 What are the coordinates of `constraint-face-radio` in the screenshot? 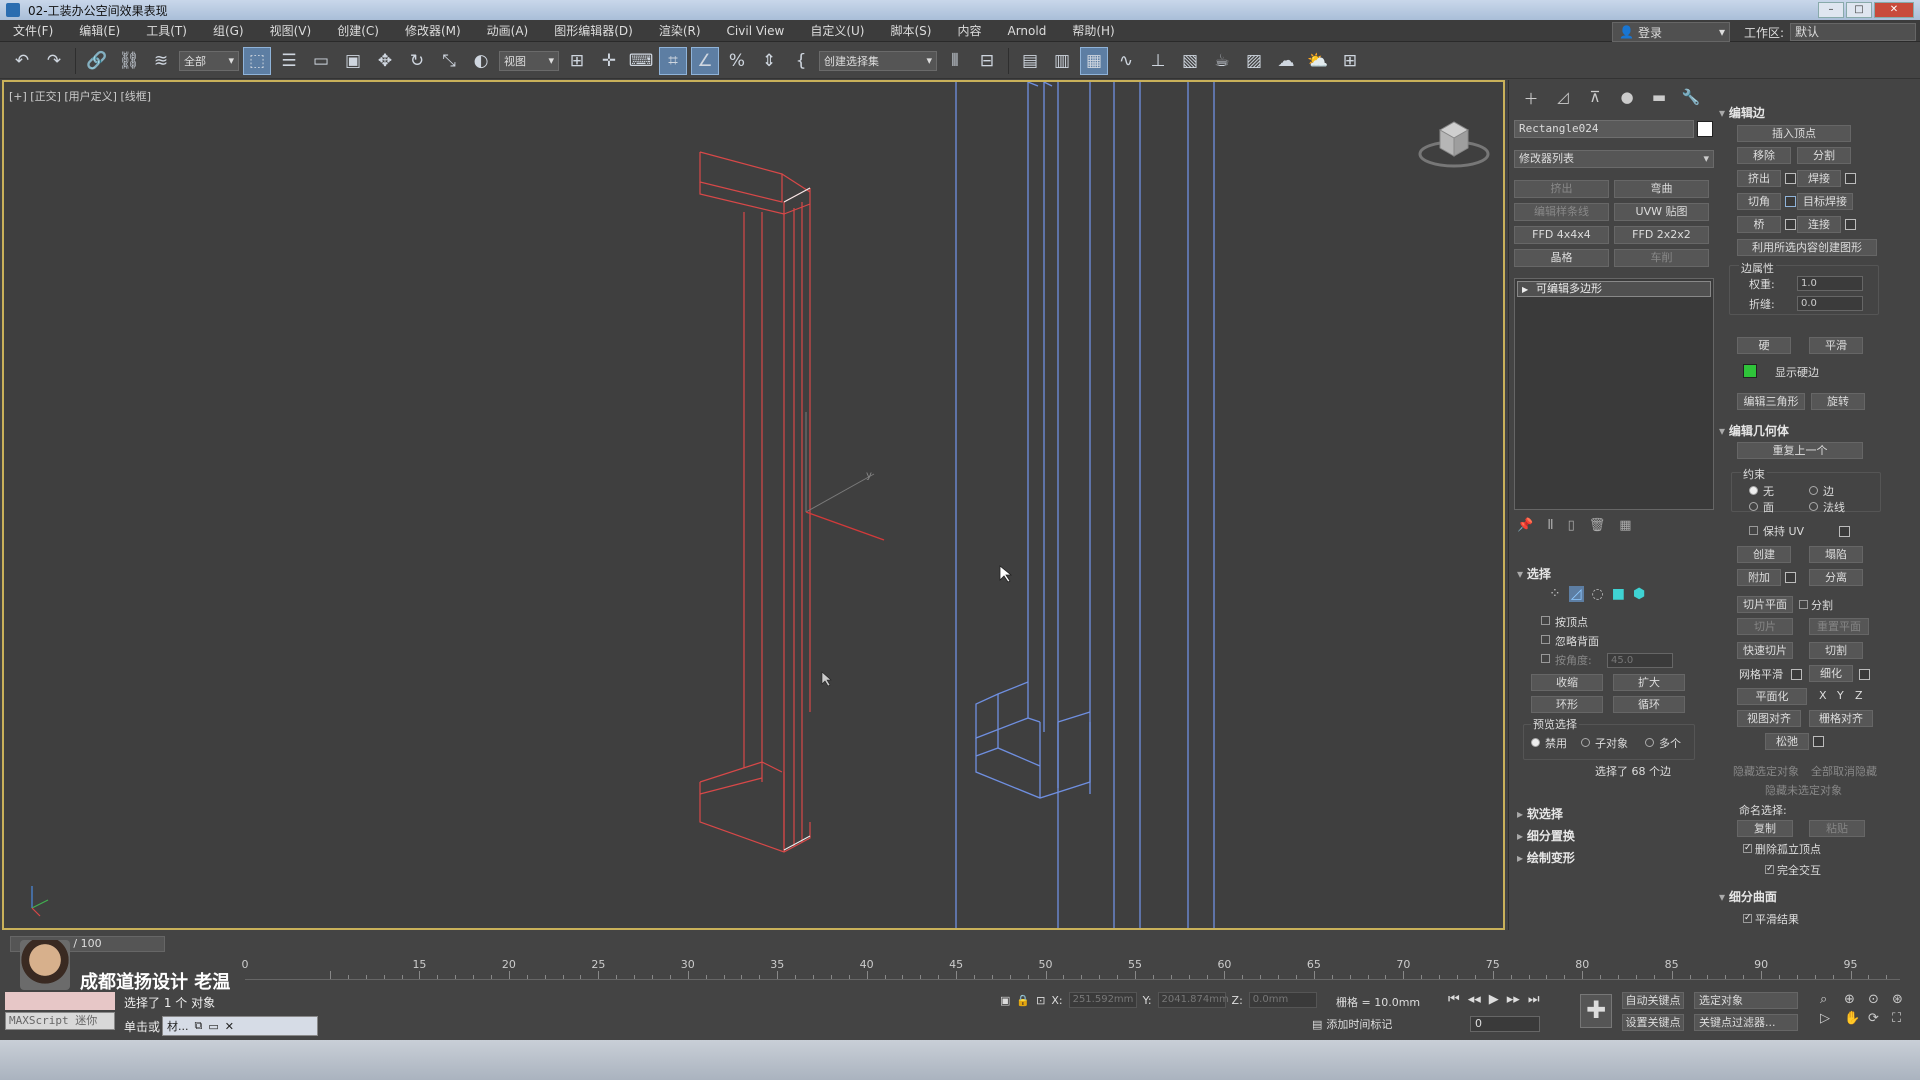 It's located at (1753, 506).